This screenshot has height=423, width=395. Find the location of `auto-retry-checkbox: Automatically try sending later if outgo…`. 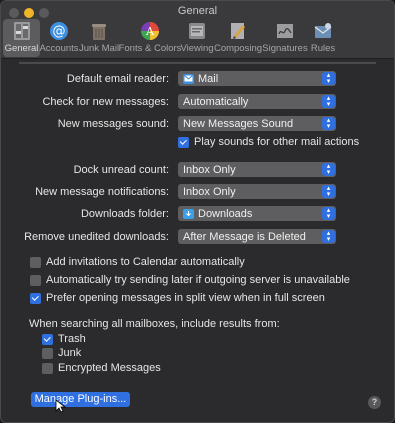

auto-retry-checkbox: Automatically try sending later if outgo… is located at coordinates (190, 280).